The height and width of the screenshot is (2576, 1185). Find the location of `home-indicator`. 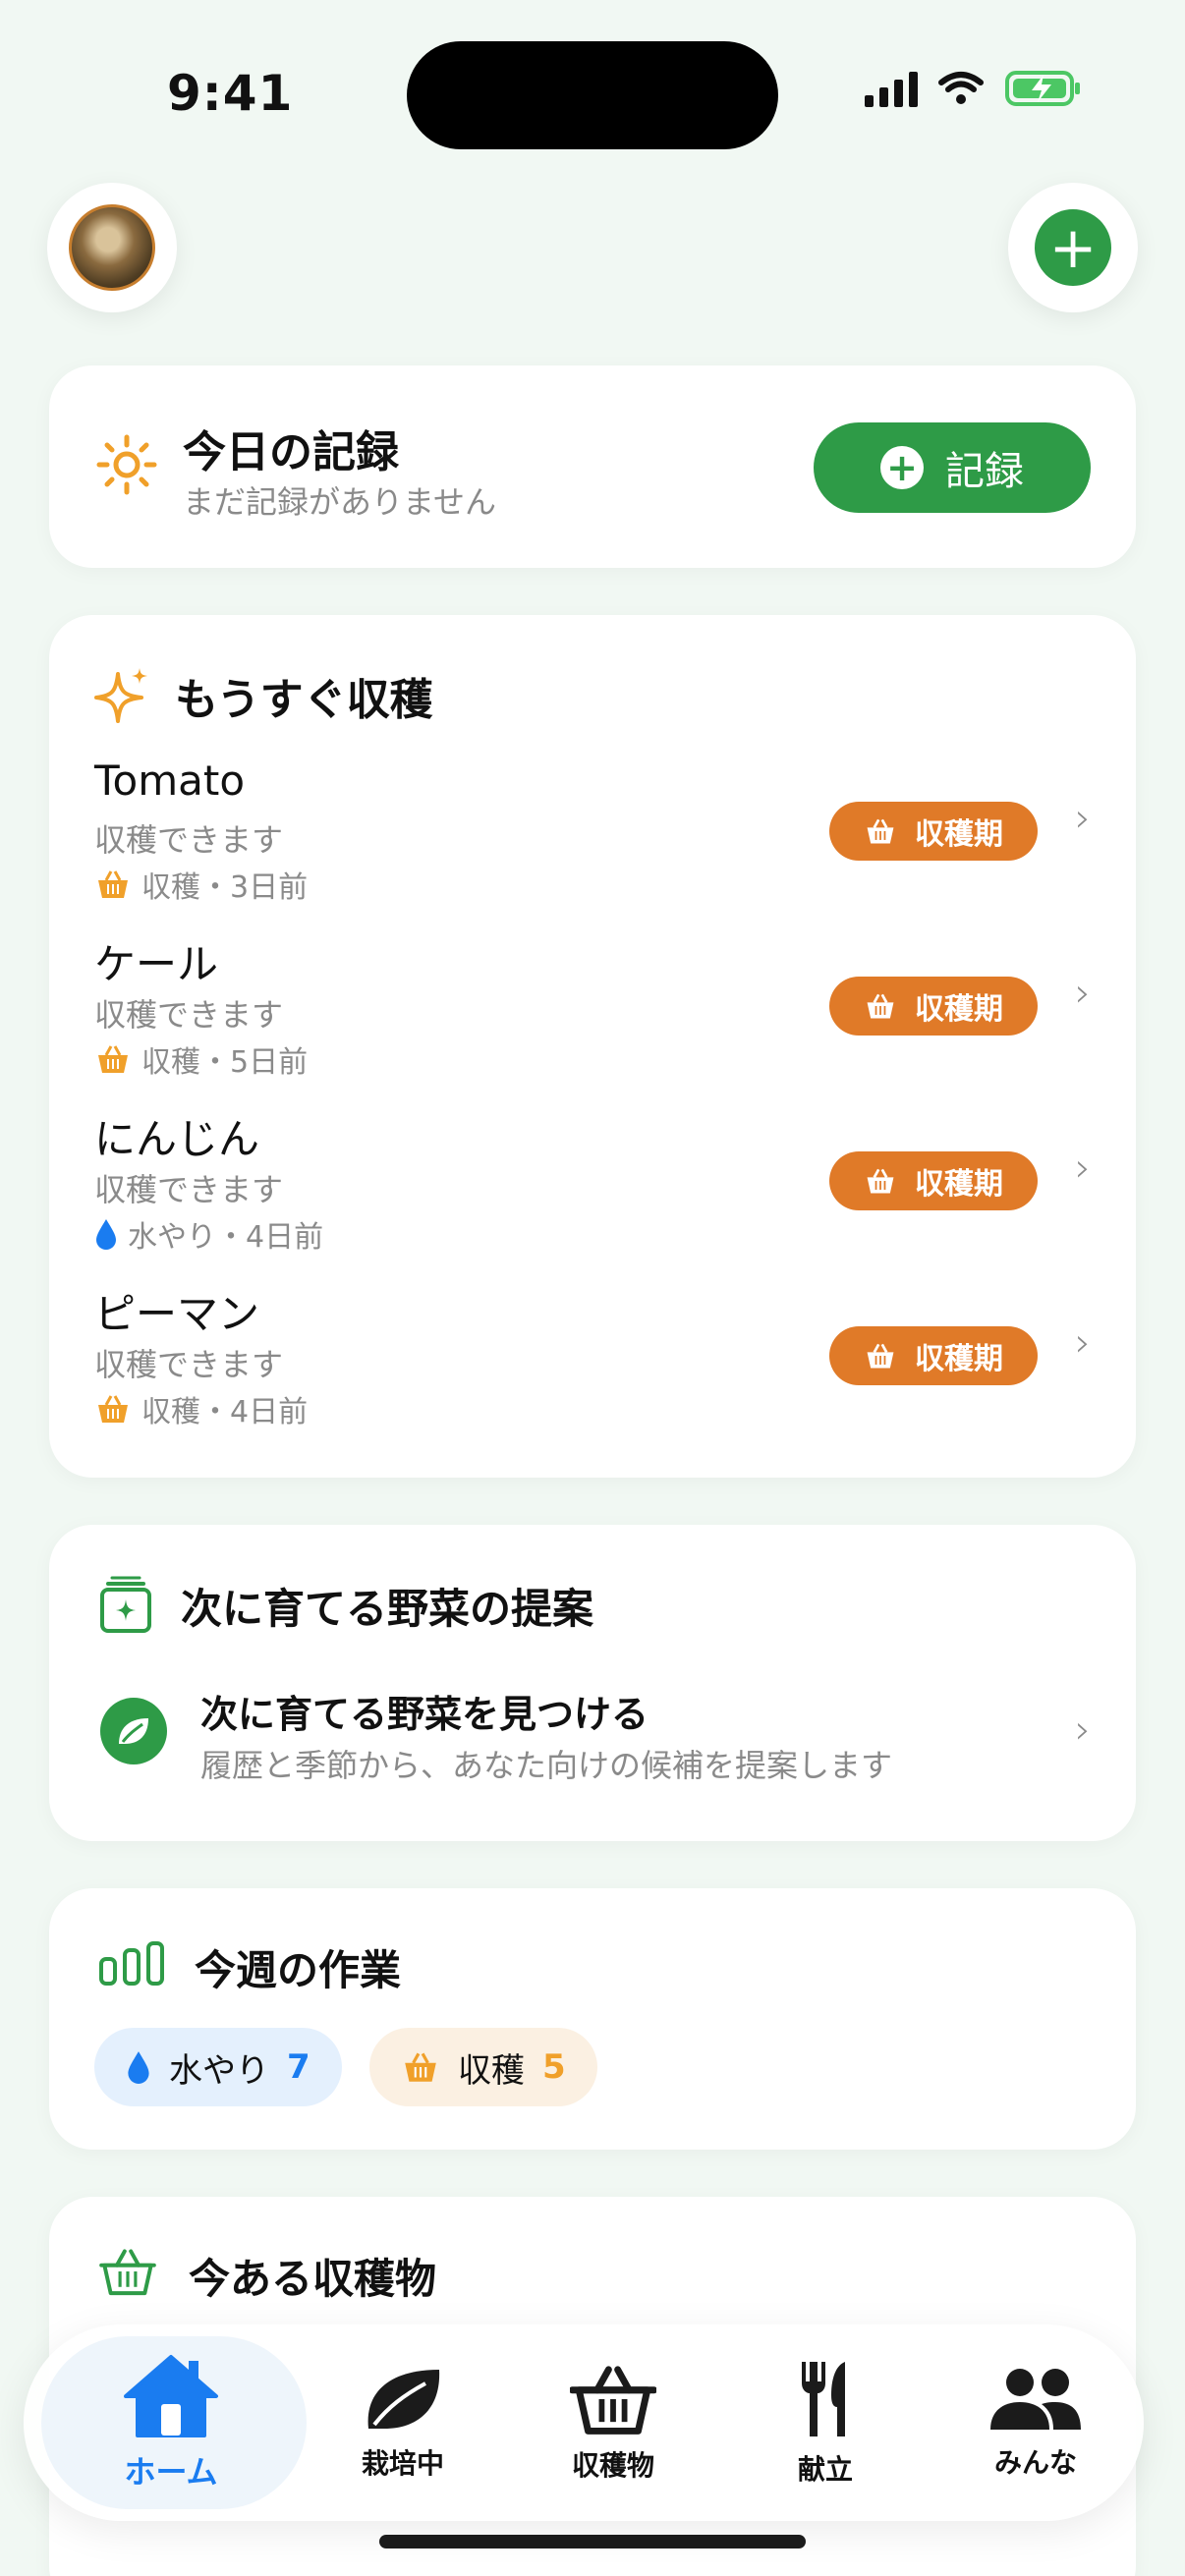

home-indicator is located at coordinates (592, 2541).